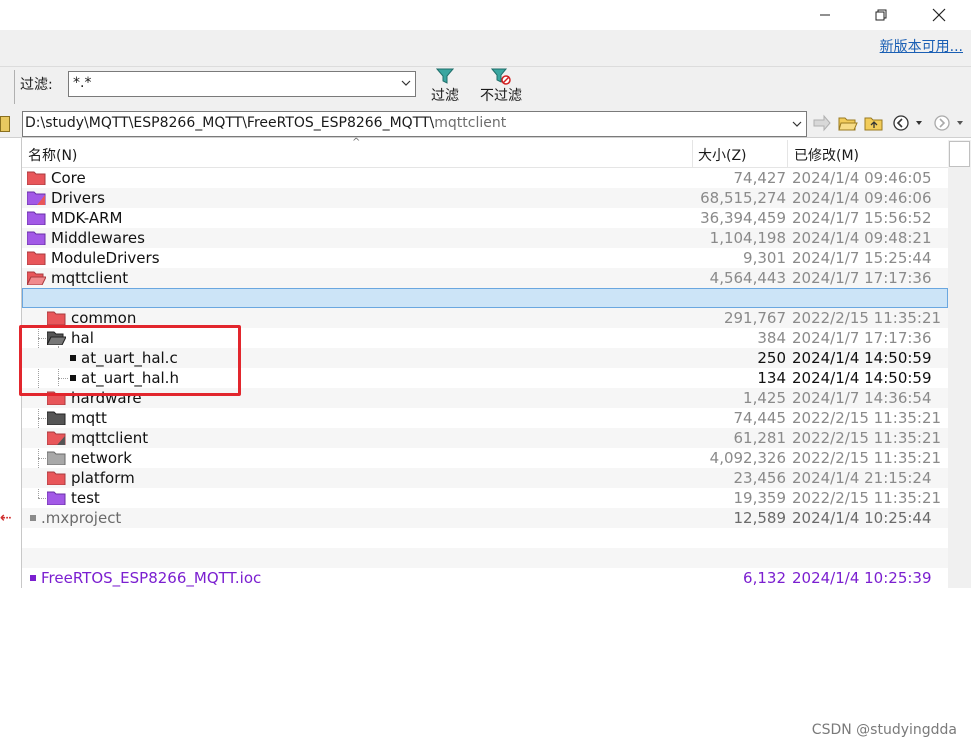 Image resolution: width=971 pixels, height=750 pixels. I want to click on restore-icon, so click(881, 15).